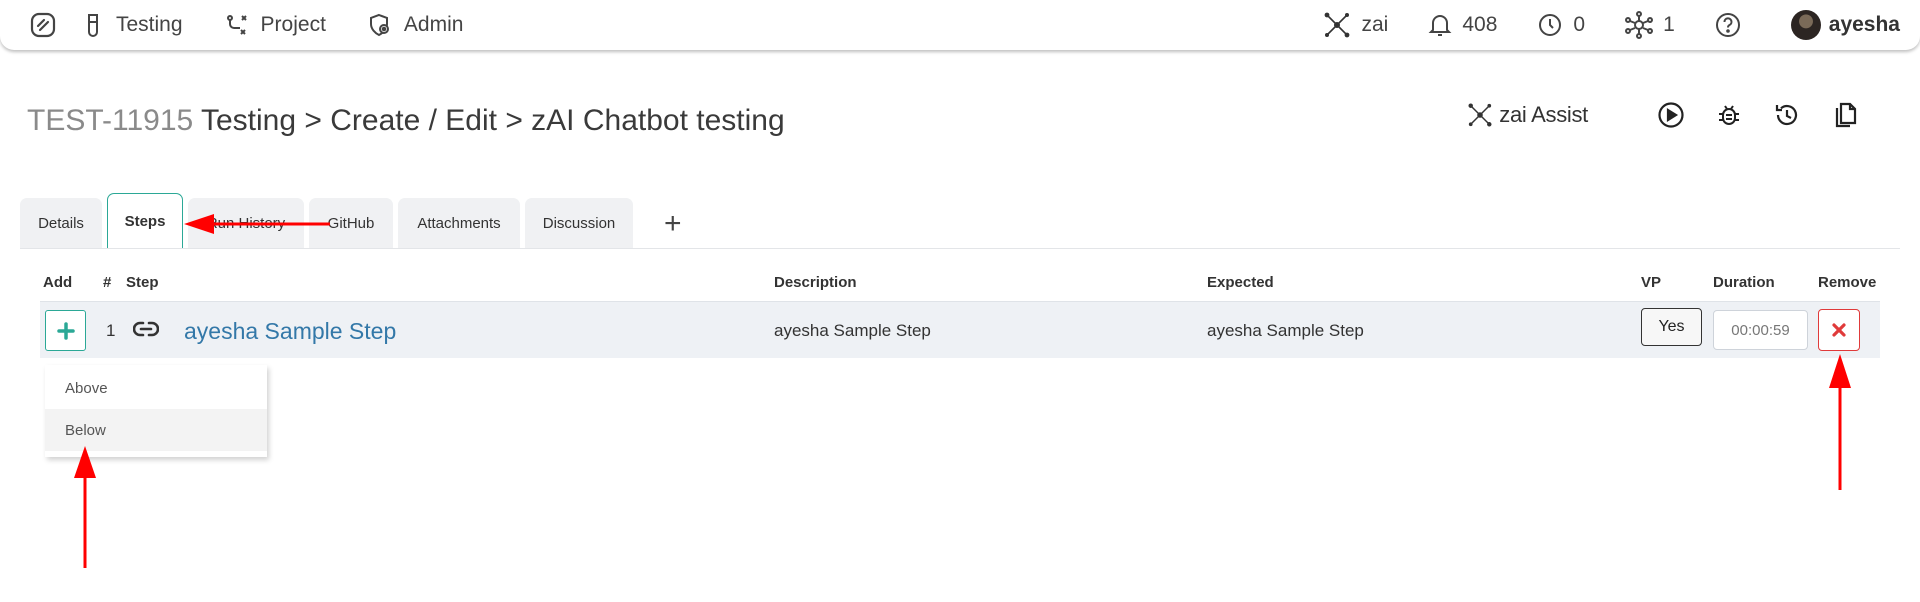 The width and height of the screenshot is (1920, 602). Describe the element at coordinates (1727, 25) in the screenshot. I see `help-circle-icon` at that location.